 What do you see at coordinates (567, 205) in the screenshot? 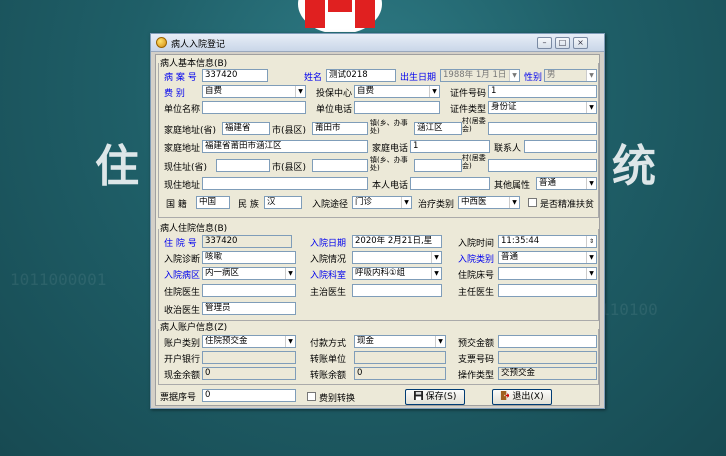
I see `poverty-label: 是否精准扶贫` at bounding box center [567, 205].